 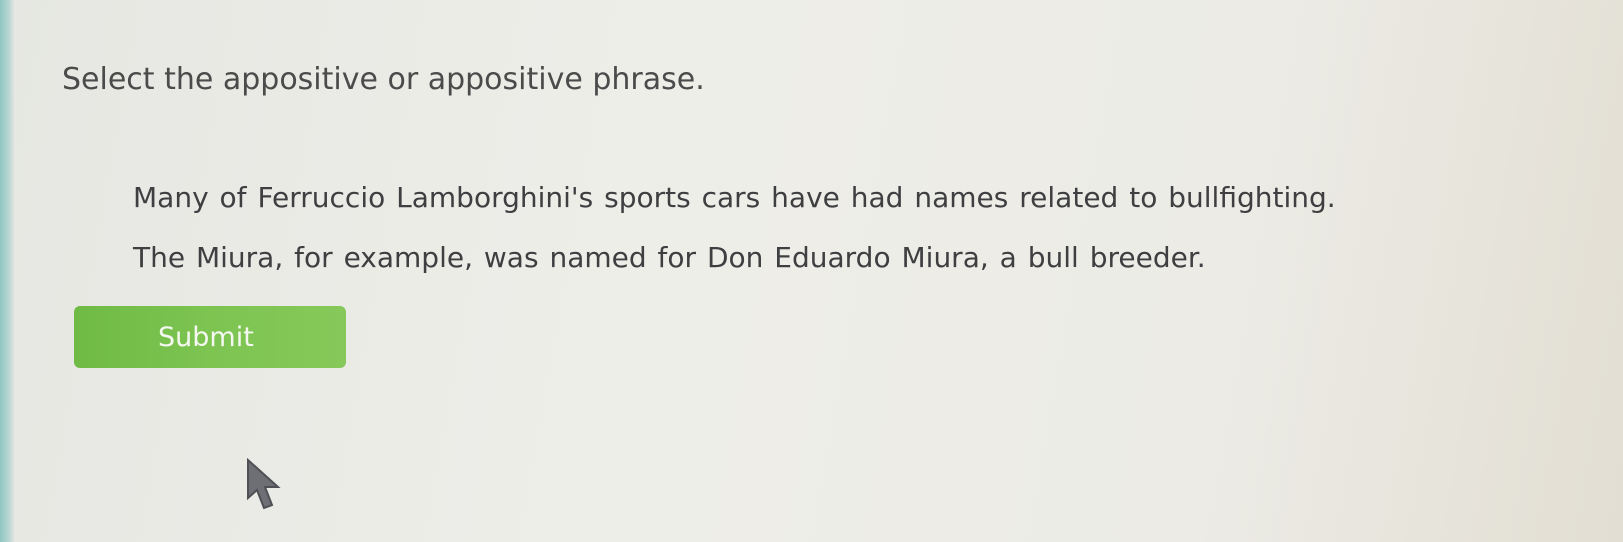 What do you see at coordinates (647, 197) in the screenshot?
I see `passage-word: sports` at bounding box center [647, 197].